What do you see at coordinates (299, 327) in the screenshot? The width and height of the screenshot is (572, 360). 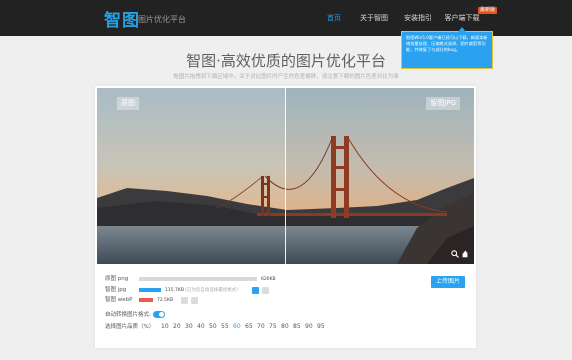 I see `quality-option: 85` at bounding box center [299, 327].